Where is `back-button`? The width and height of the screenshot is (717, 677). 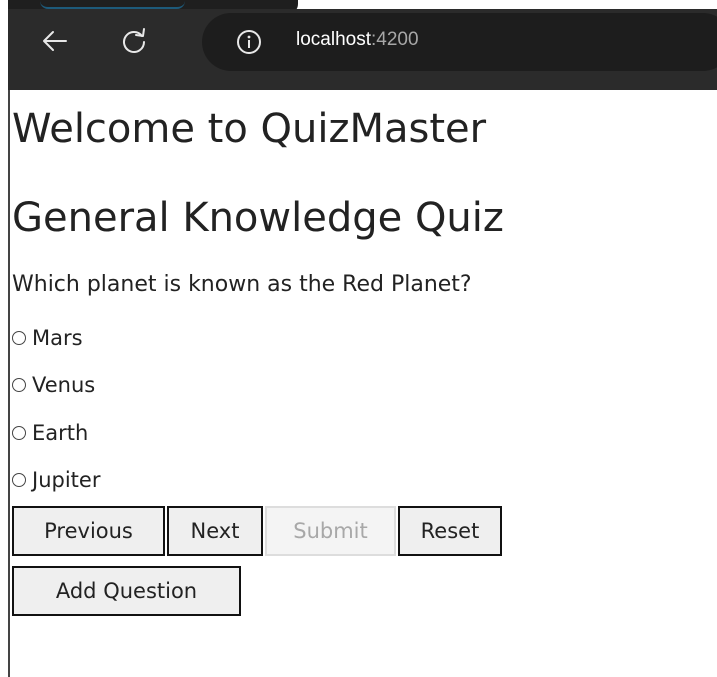
back-button is located at coordinates (54, 41).